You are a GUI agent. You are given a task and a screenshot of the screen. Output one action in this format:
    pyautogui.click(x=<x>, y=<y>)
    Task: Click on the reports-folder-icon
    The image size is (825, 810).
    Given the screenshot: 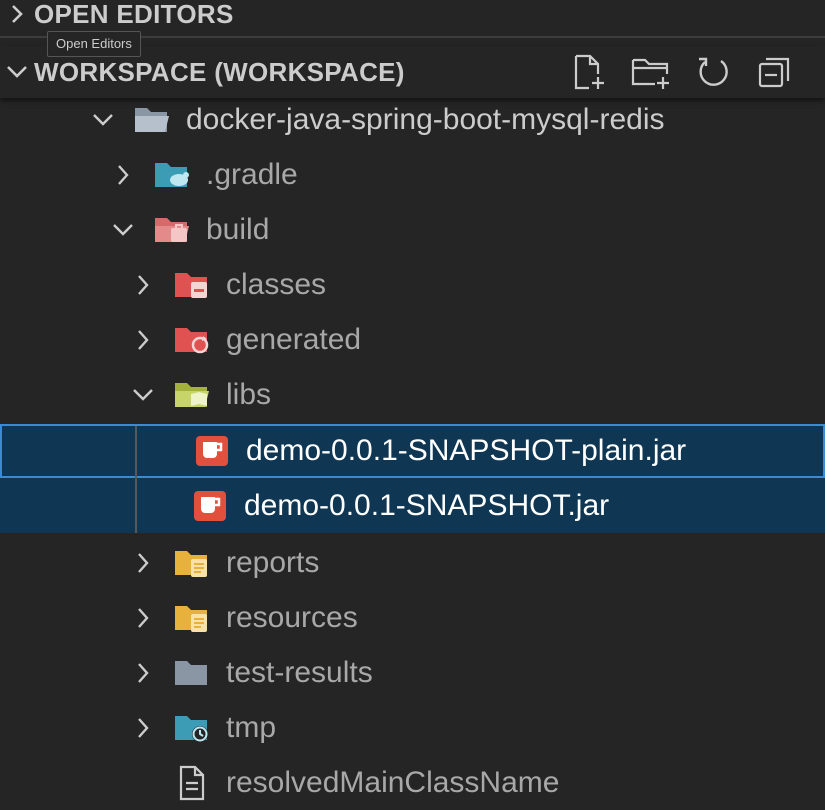 What is the action you would take?
    pyautogui.click(x=192, y=563)
    